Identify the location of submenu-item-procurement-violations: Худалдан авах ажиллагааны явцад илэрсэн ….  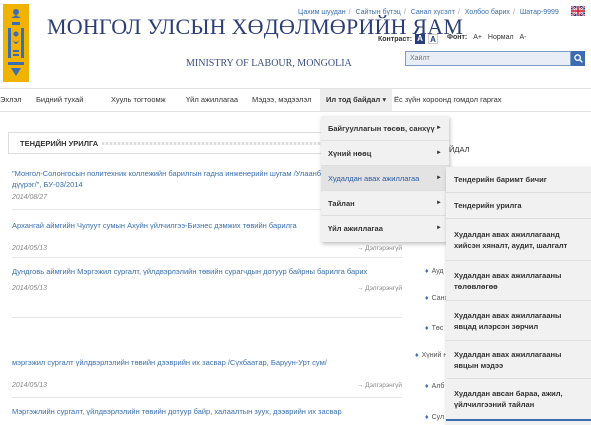
(518, 321).